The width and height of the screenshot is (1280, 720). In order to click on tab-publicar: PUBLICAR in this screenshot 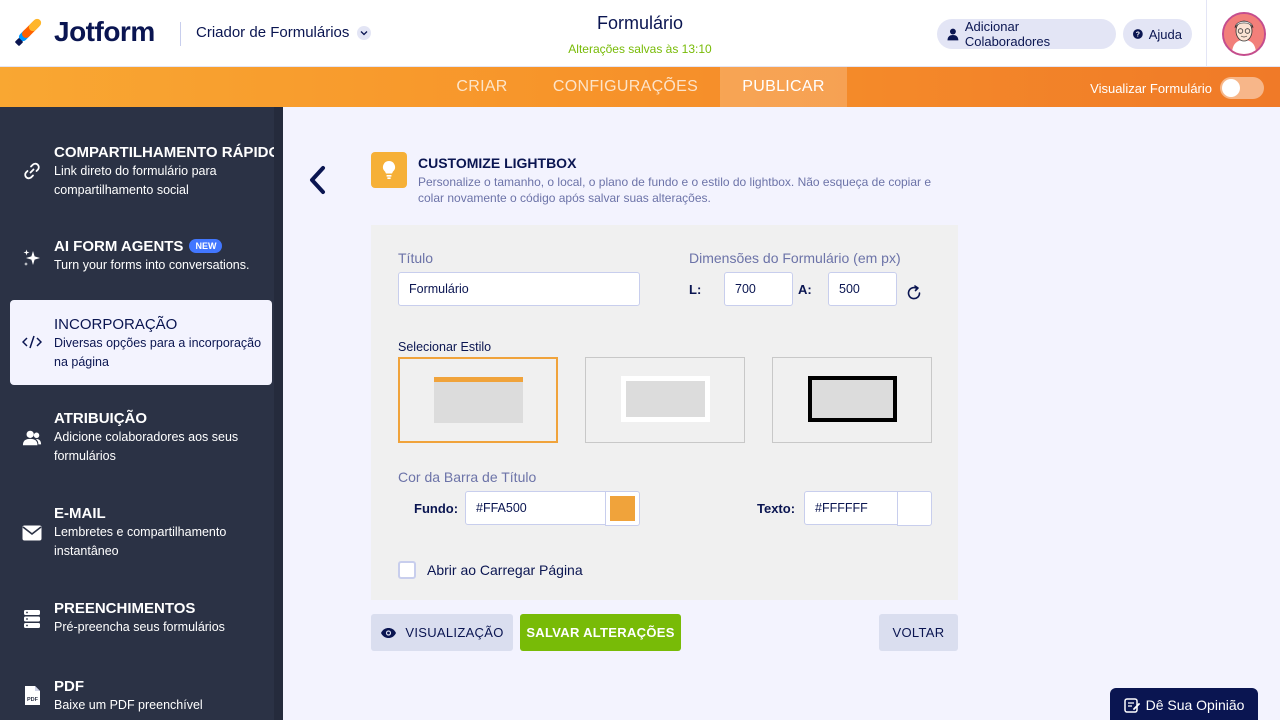, I will do `click(783, 87)`.